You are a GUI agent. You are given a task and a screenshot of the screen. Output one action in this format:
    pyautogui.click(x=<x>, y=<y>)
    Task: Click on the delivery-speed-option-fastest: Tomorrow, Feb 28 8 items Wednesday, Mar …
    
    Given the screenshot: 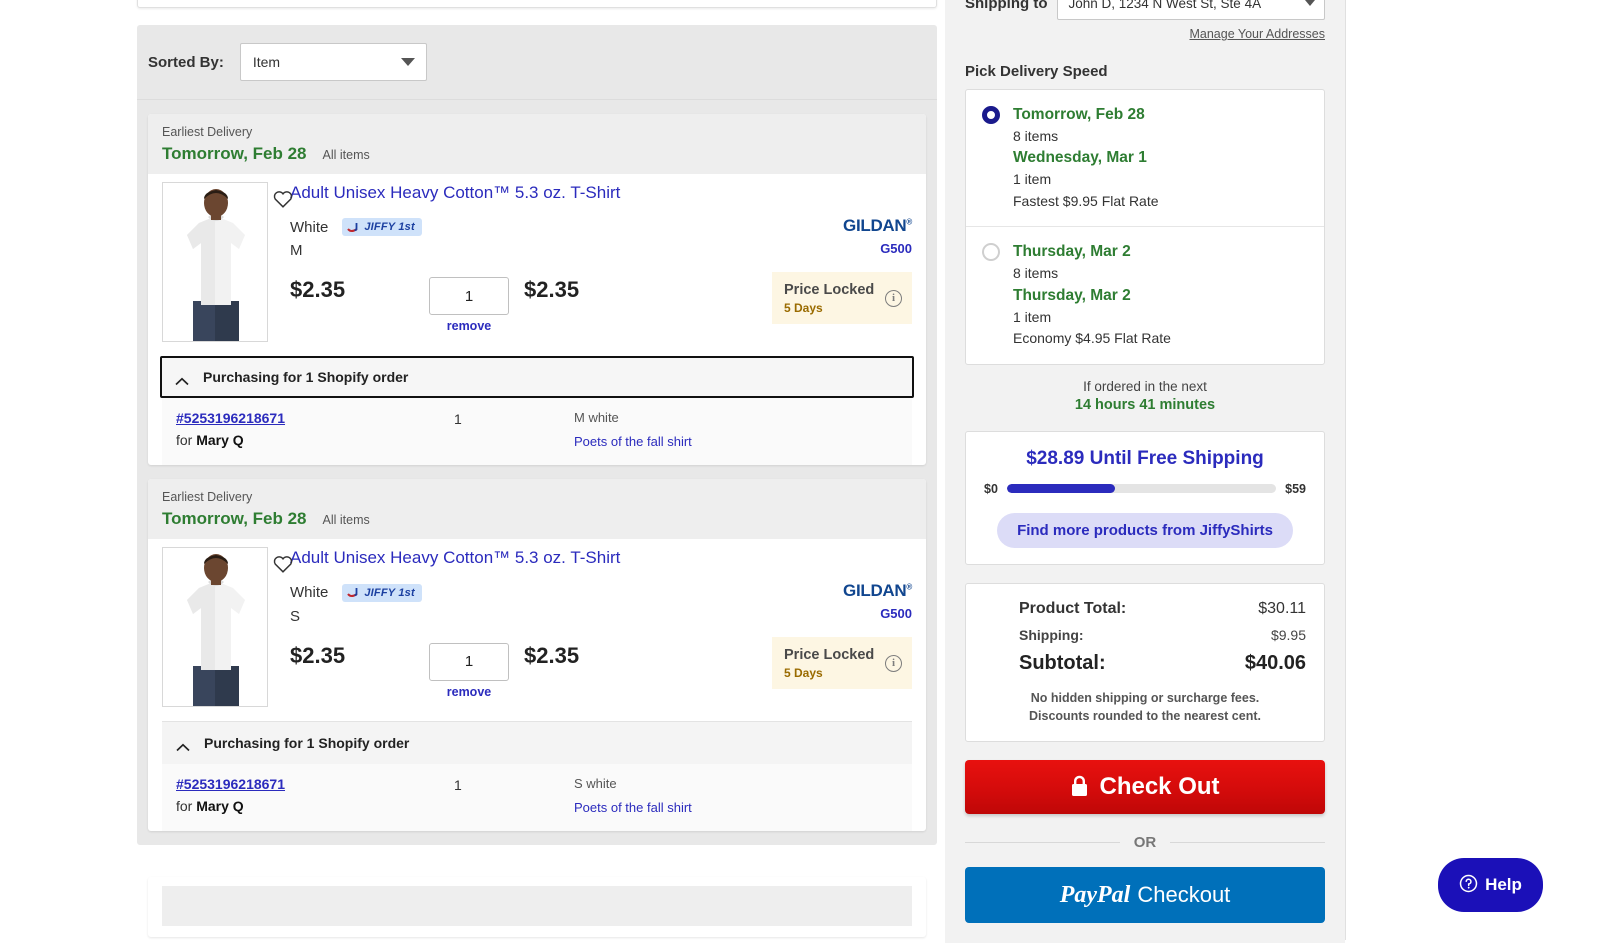 What is the action you would take?
    pyautogui.click(x=1145, y=158)
    